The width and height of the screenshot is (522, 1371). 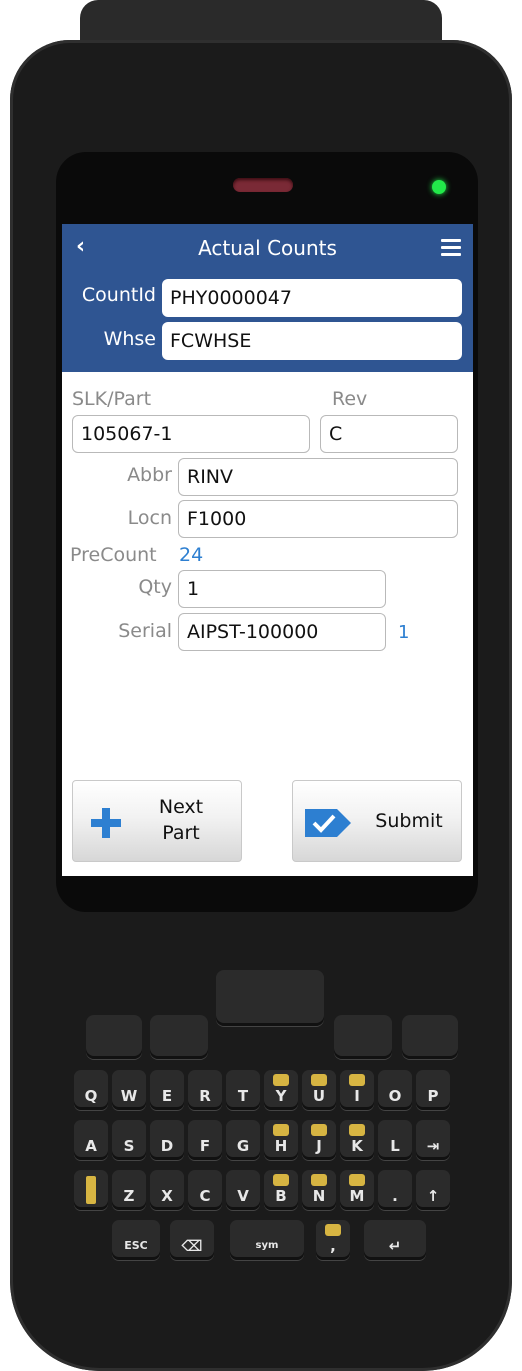 What do you see at coordinates (129, 1190) in the screenshot?
I see `key-z: Z` at bounding box center [129, 1190].